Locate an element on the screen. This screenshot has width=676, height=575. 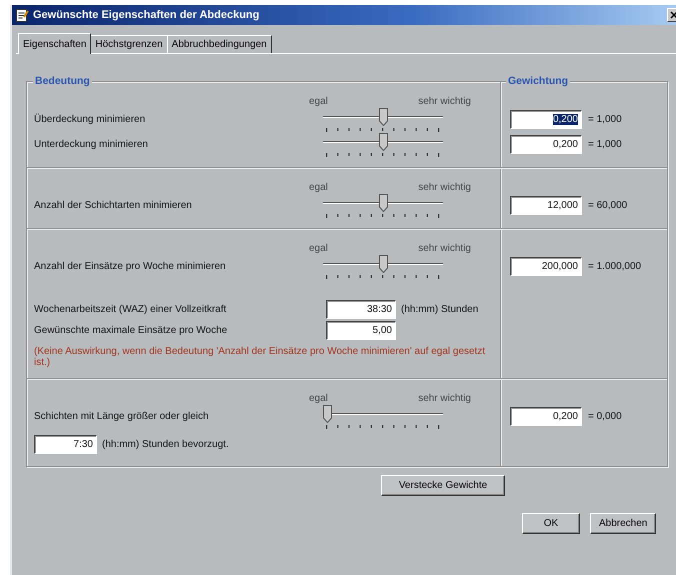
cancel-button: Abbrechen is located at coordinates (623, 523).